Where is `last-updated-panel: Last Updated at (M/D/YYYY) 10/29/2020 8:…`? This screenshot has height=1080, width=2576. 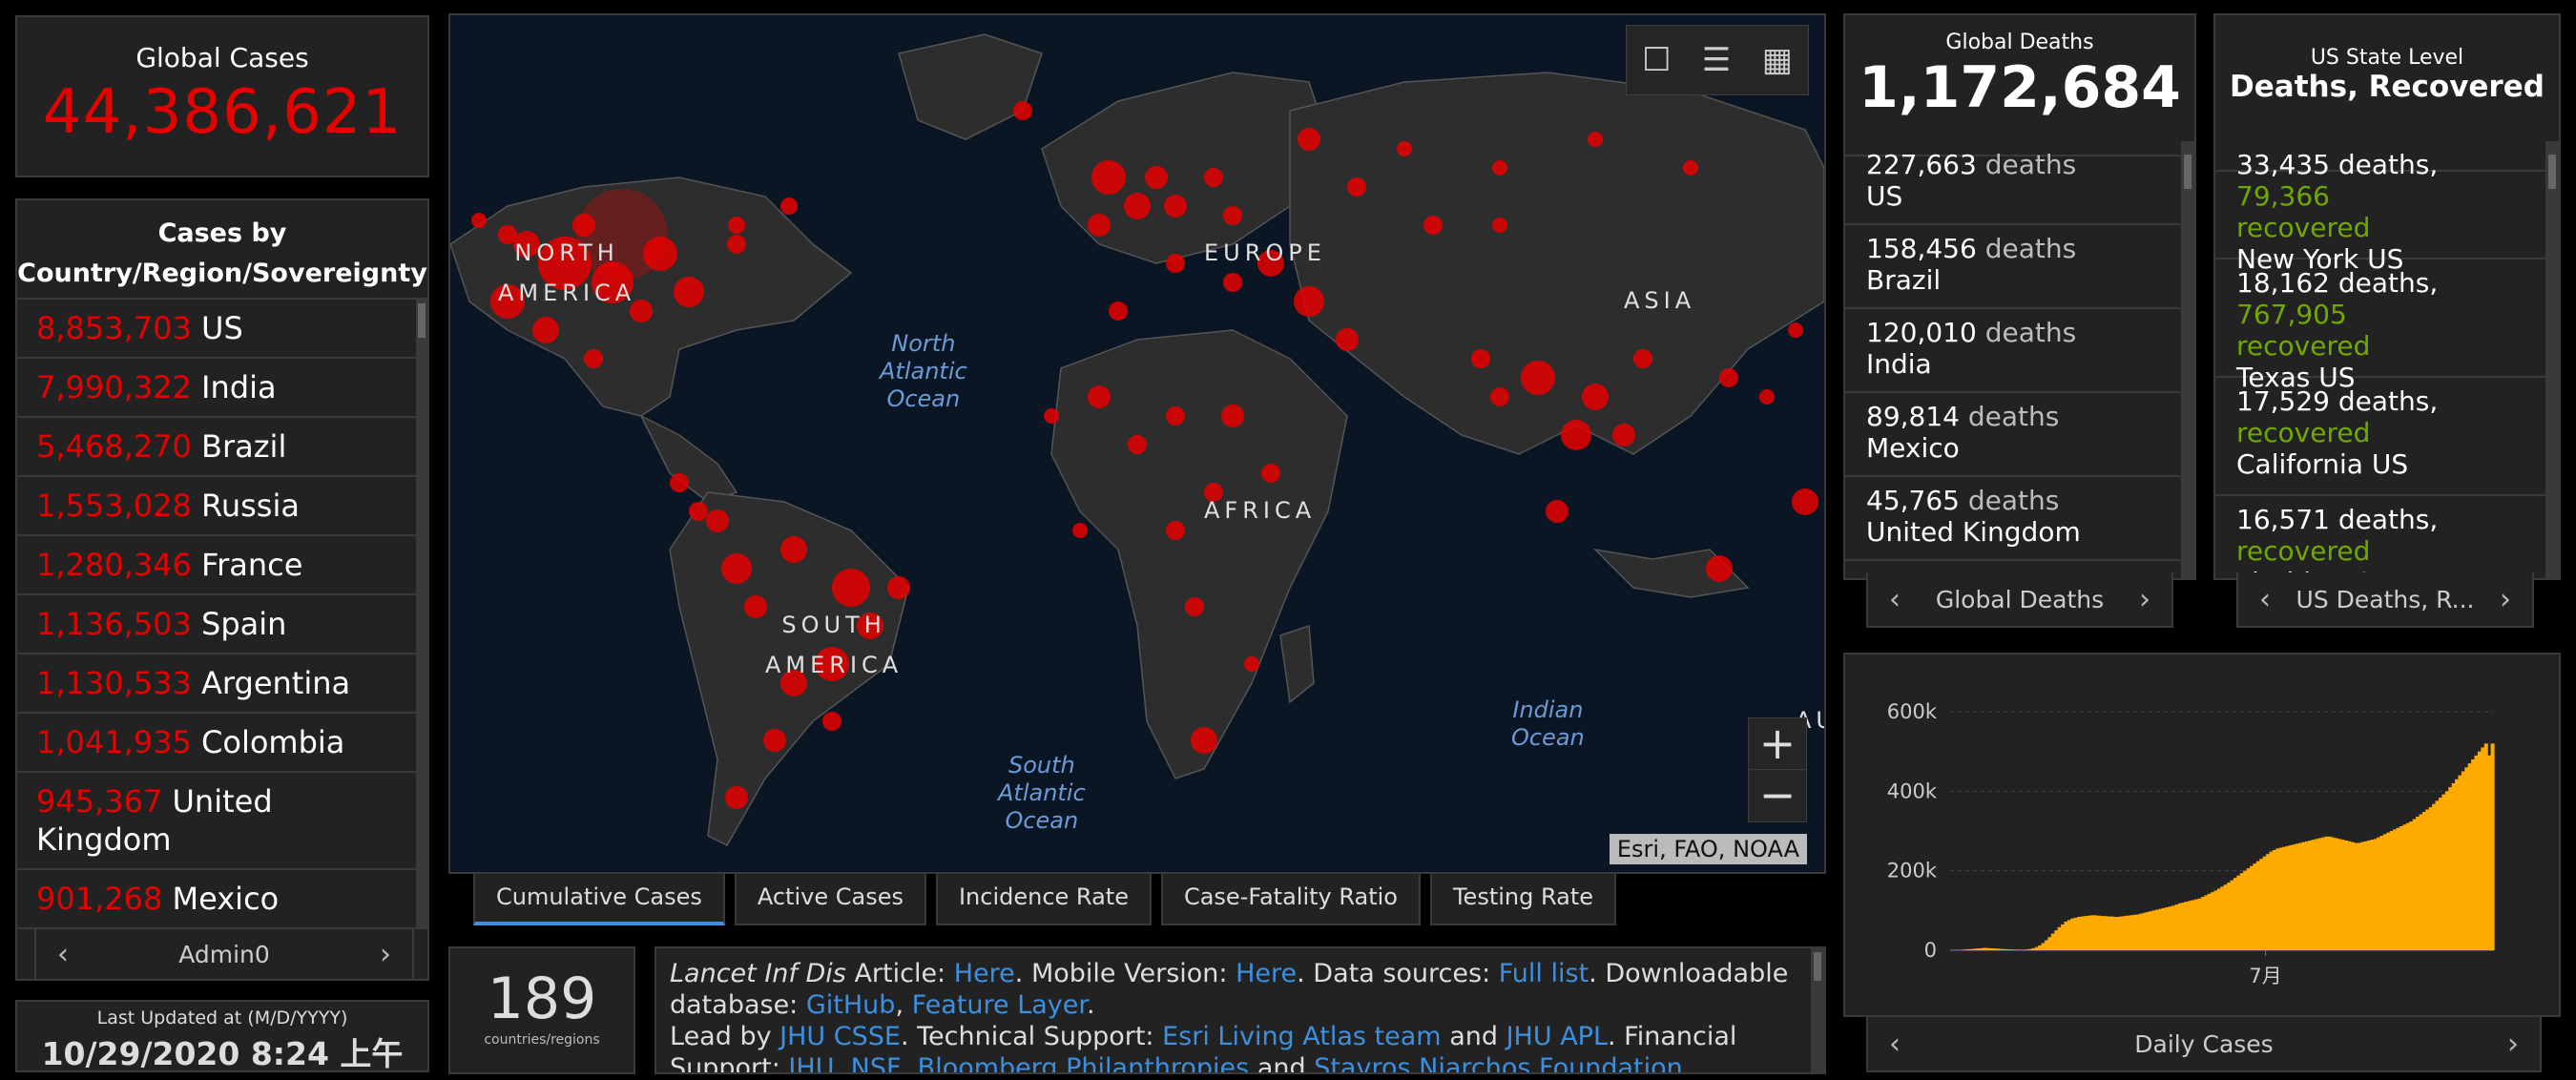 last-updated-panel: Last Updated at (M/D/YYYY) 10/29/2020 8:… is located at coordinates (222, 1036).